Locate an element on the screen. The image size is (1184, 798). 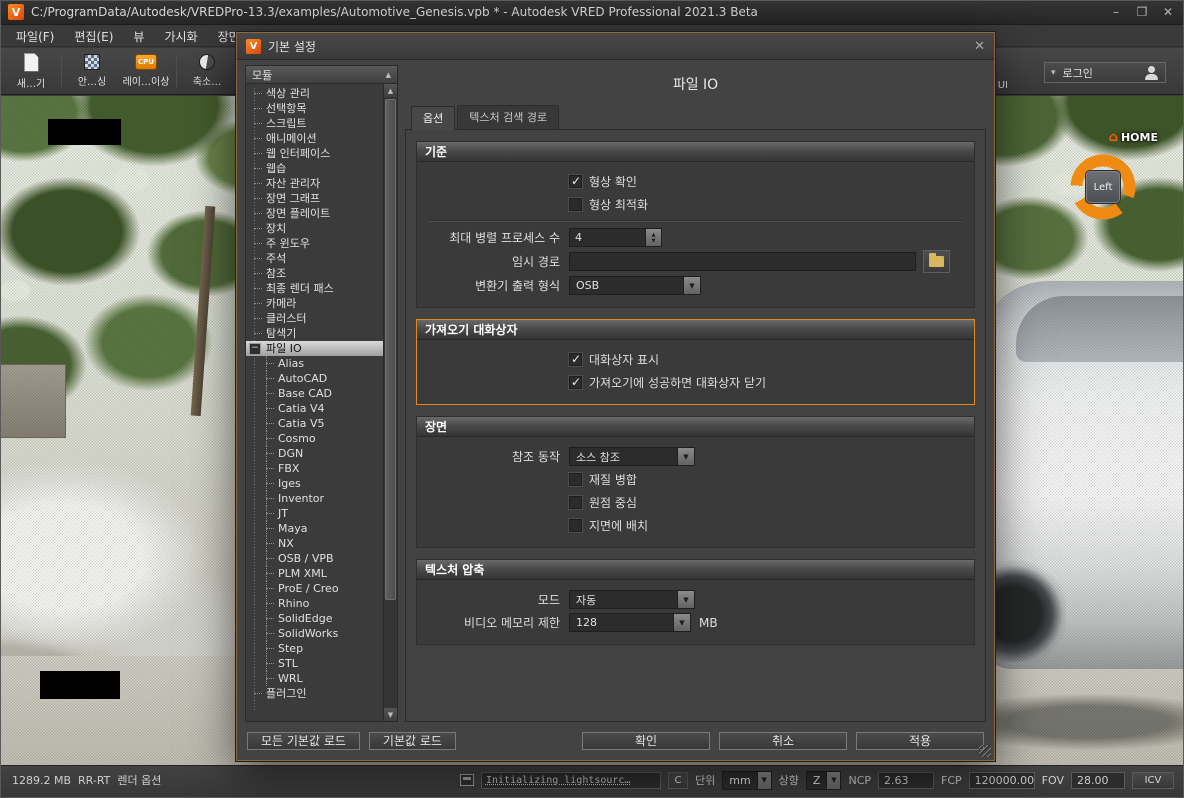
module-tree-item: 애니메이션 is located at coordinates (314, 138).